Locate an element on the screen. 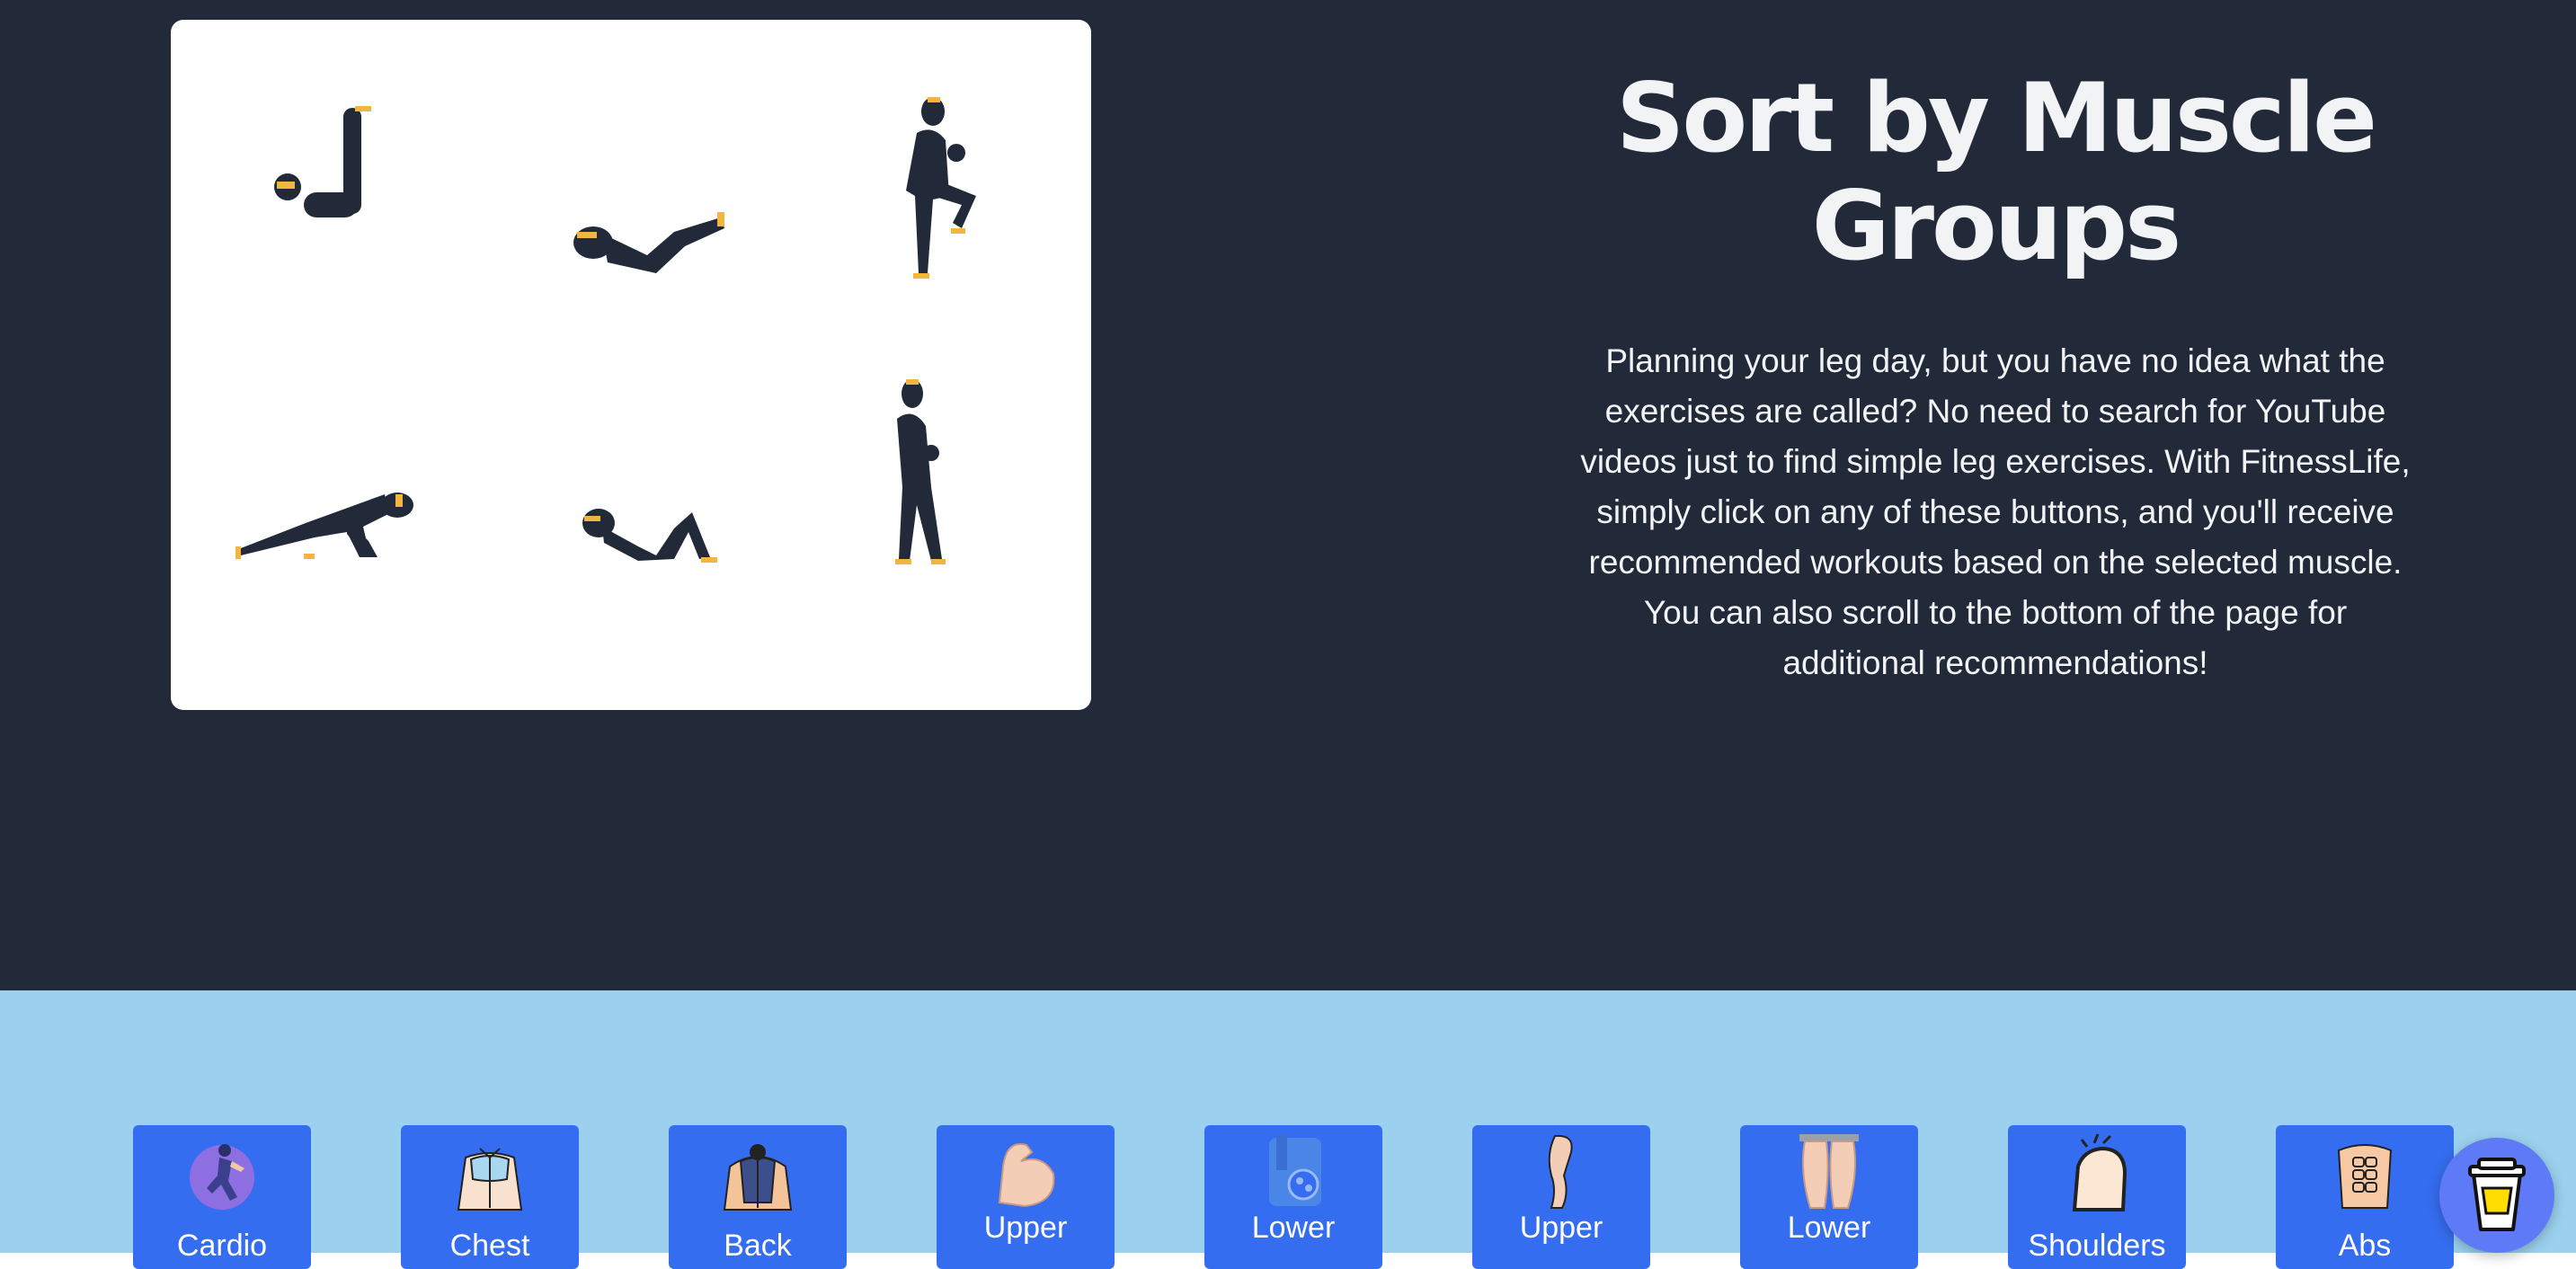 This screenshot has height=1269, width=2576. muscle-button-abs: Abs is located at coordinates (2365, 1197).